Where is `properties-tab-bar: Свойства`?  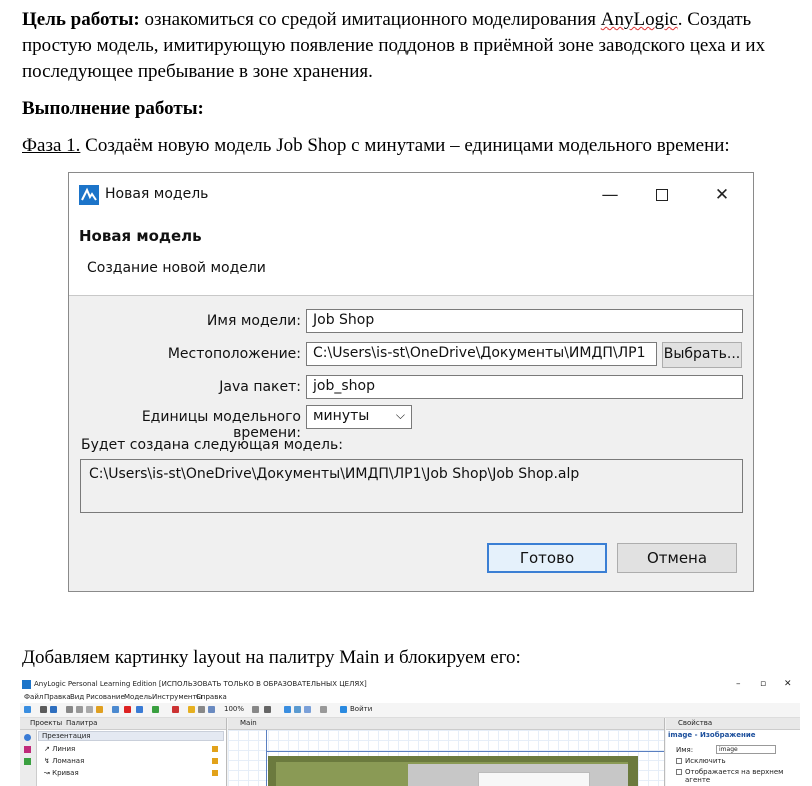 properties-tab-bar: Свойства is located at coordinates (733, 724).